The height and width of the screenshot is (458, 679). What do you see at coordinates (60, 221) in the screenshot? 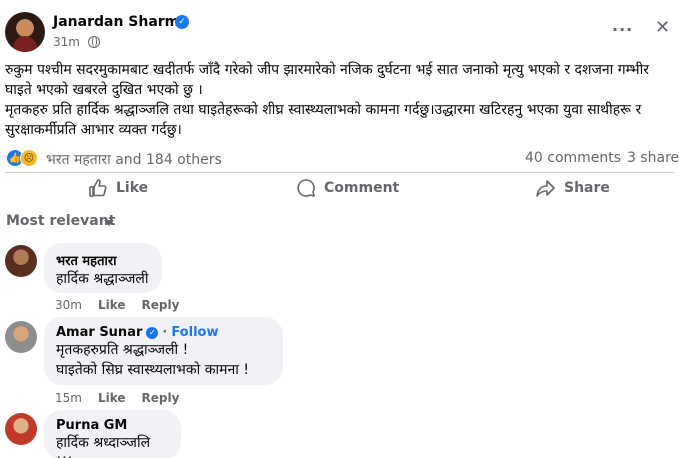
I see `comment-sort-dropdown: Most relevant` at bounding box center [60, 221].